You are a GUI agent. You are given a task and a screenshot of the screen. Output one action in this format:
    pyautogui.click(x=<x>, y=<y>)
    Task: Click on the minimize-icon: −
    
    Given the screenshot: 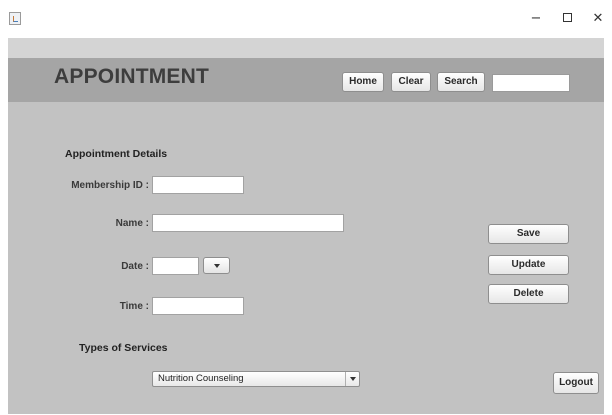 What is the action you would take?
    pyautogui.click(x=536, y=19)
    